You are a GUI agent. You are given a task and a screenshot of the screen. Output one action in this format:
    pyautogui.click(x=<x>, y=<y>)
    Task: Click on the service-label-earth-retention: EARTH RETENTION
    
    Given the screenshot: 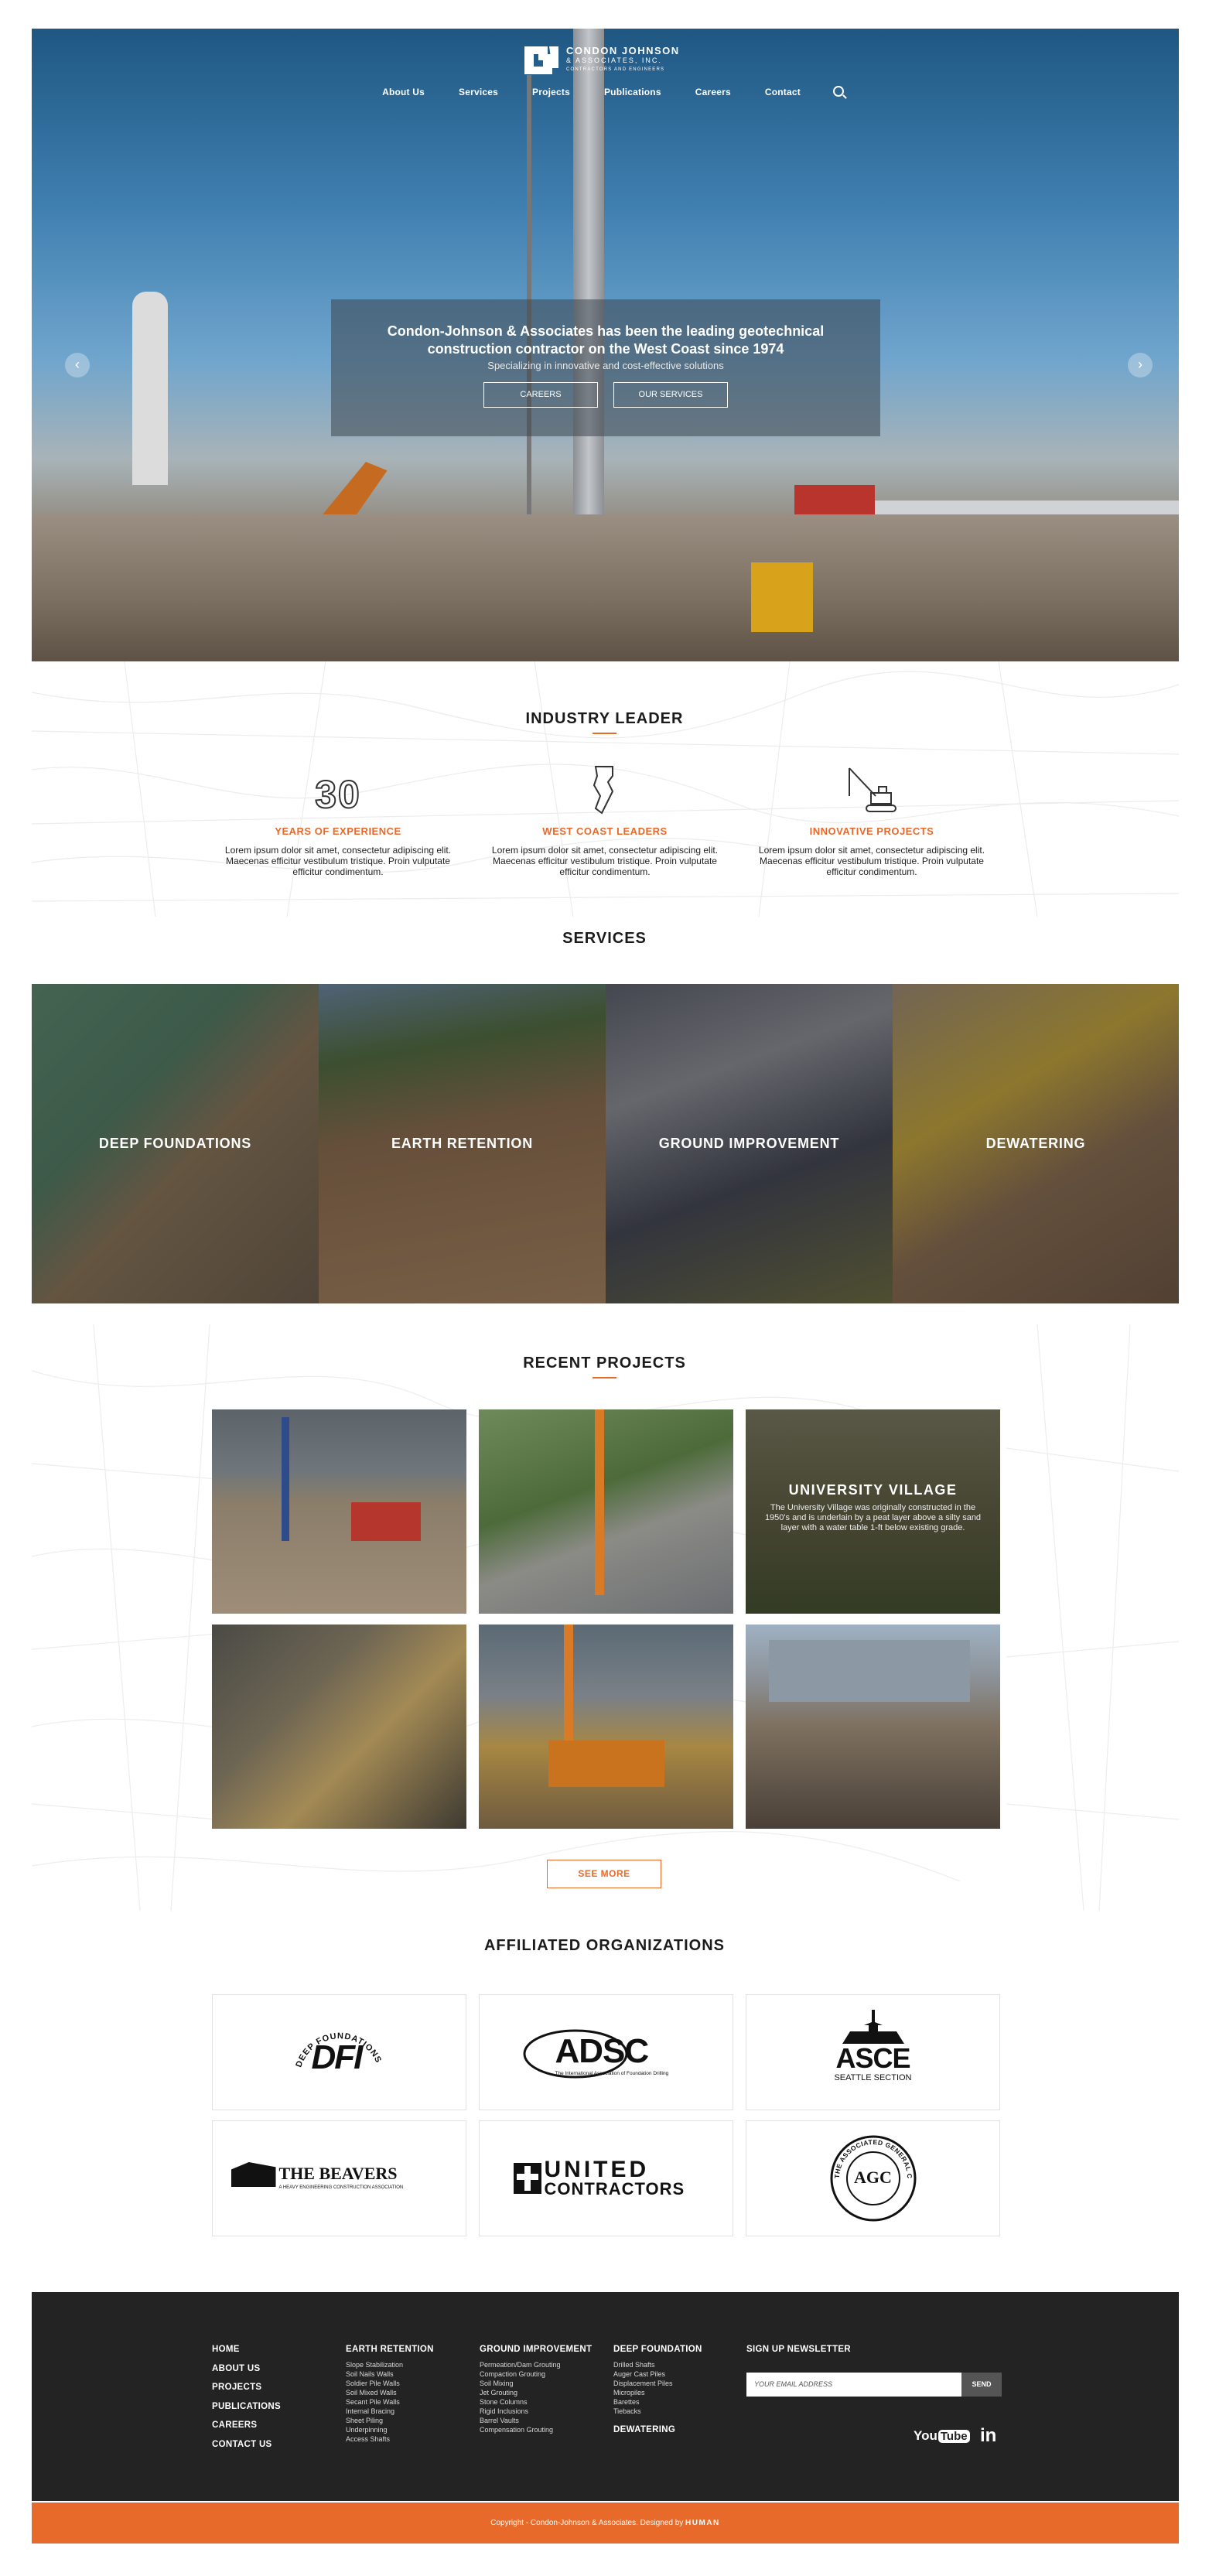 What is the action you would take?
    pyautogui.click(x=462, y=1143)
    